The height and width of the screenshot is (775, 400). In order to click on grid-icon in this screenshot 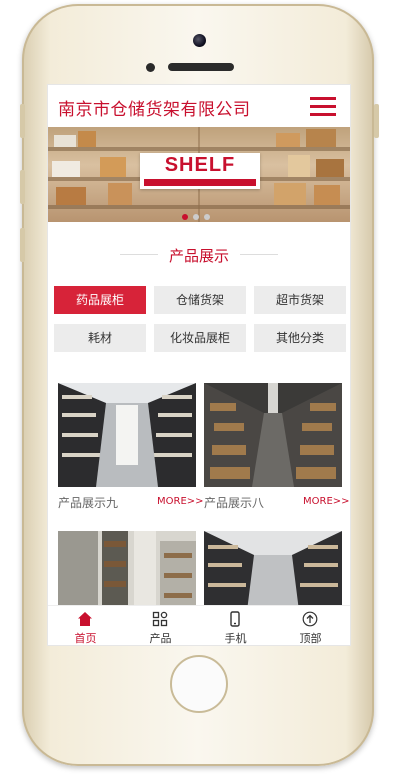, I will do `click(160, 619)`.